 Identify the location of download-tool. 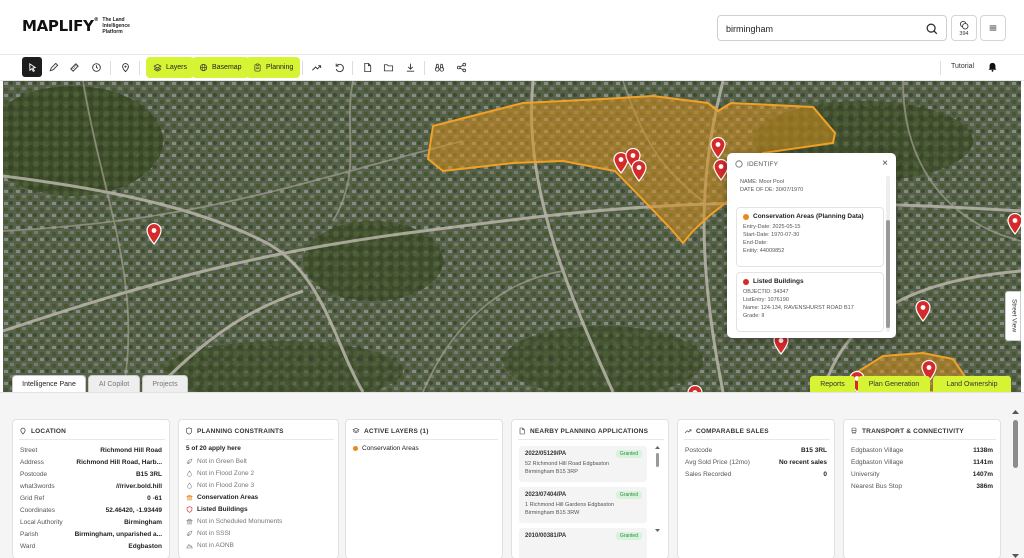
(410, 67).